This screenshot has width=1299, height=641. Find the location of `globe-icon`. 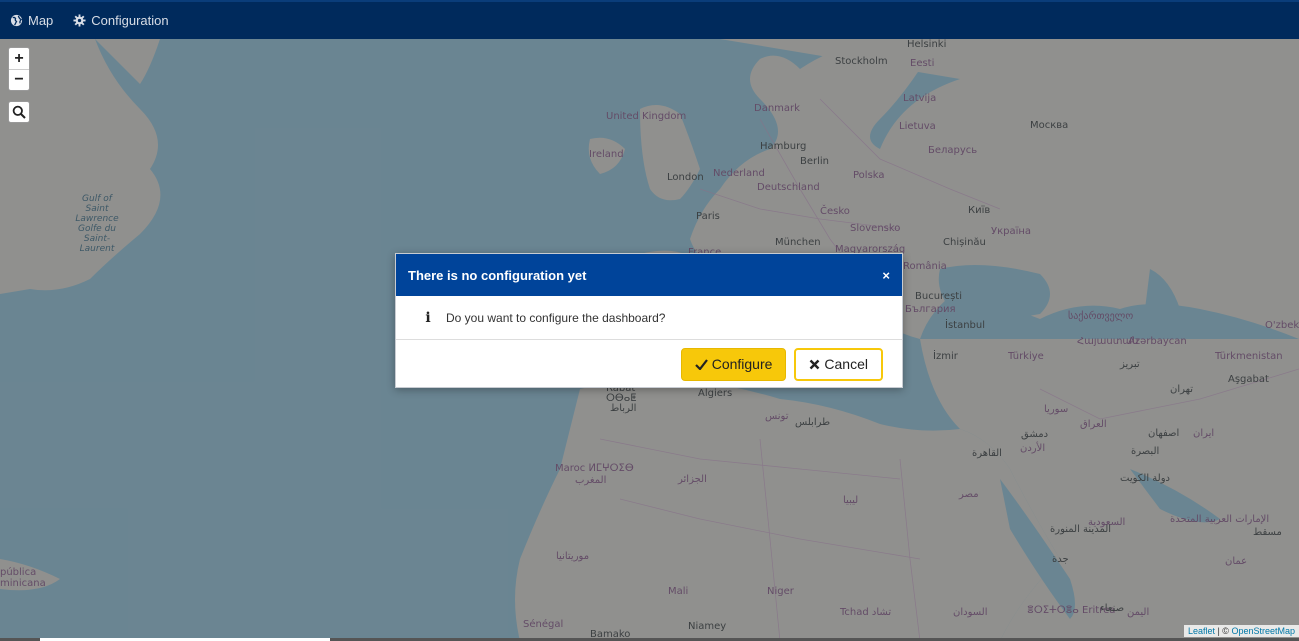

globe-icon is located at coordinates (16, 20).